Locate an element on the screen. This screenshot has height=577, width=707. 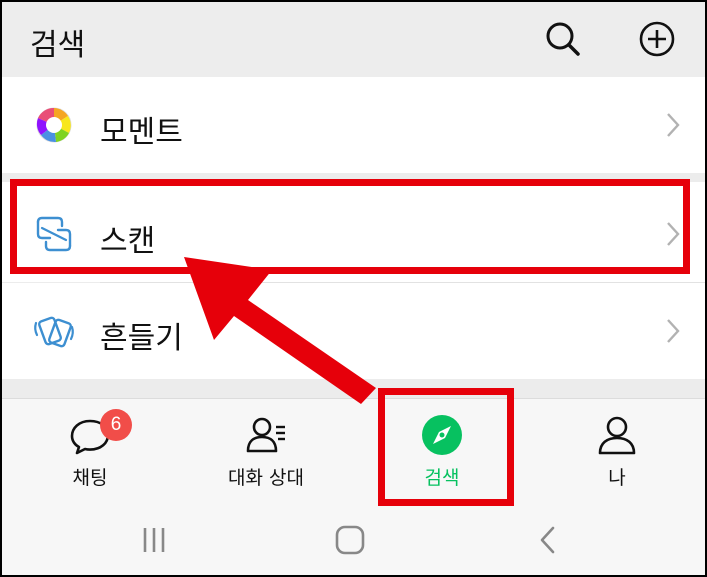
tab-me: 나 is located at coordinates (617, 451).